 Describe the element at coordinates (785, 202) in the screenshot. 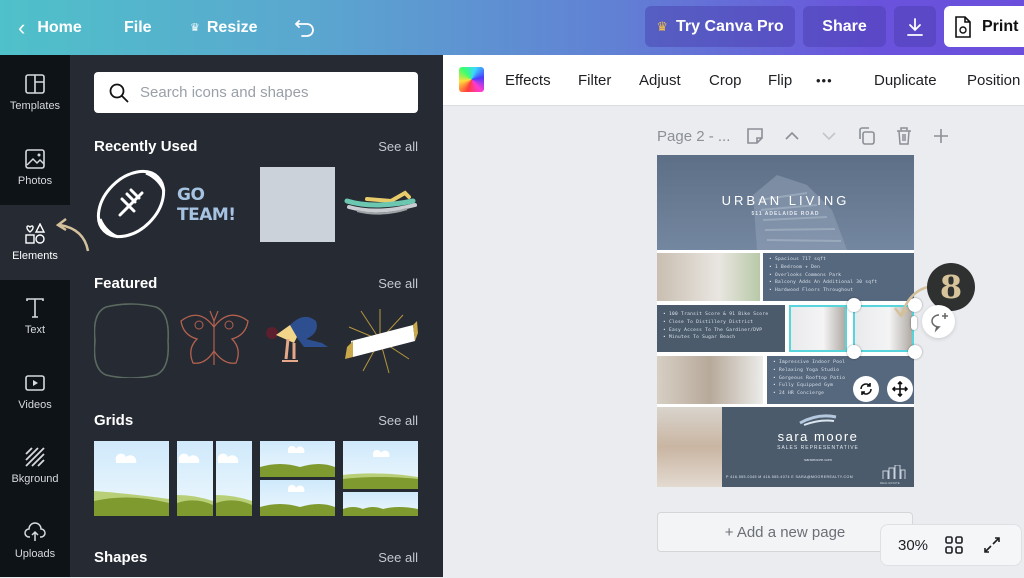

I see `hero-block: URBAN LIVING 511 ADELAIDE ROAD` at that location.